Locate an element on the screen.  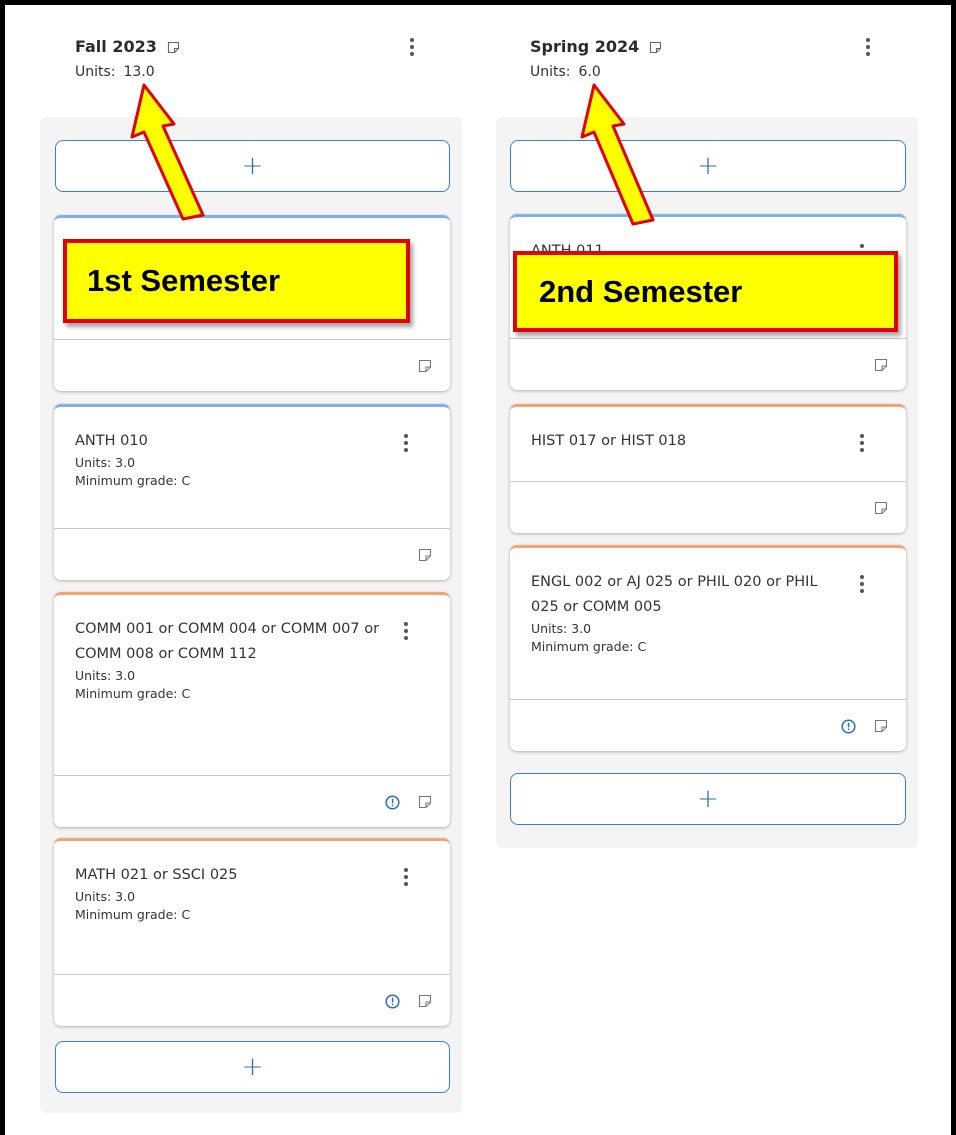
term-units: Units: 6.0 is located at coordinates (595, 72).